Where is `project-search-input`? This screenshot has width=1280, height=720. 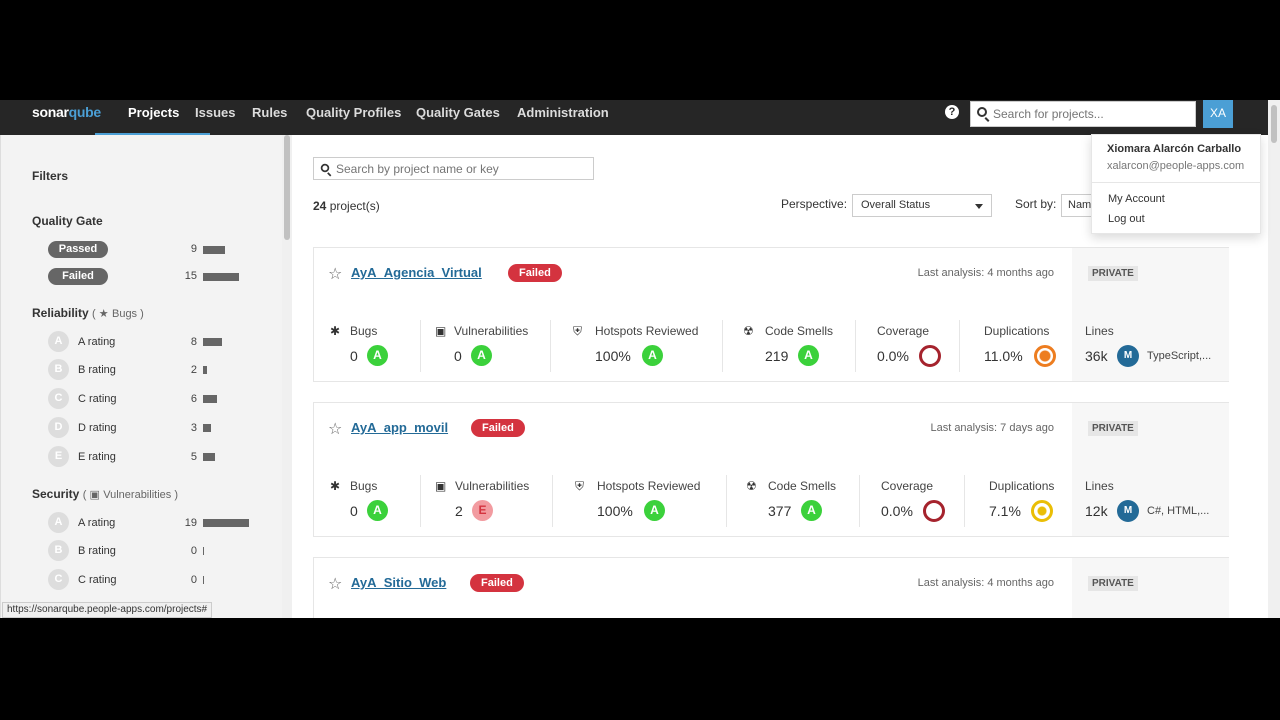 project-search-input is located at coordinates (461, 168).